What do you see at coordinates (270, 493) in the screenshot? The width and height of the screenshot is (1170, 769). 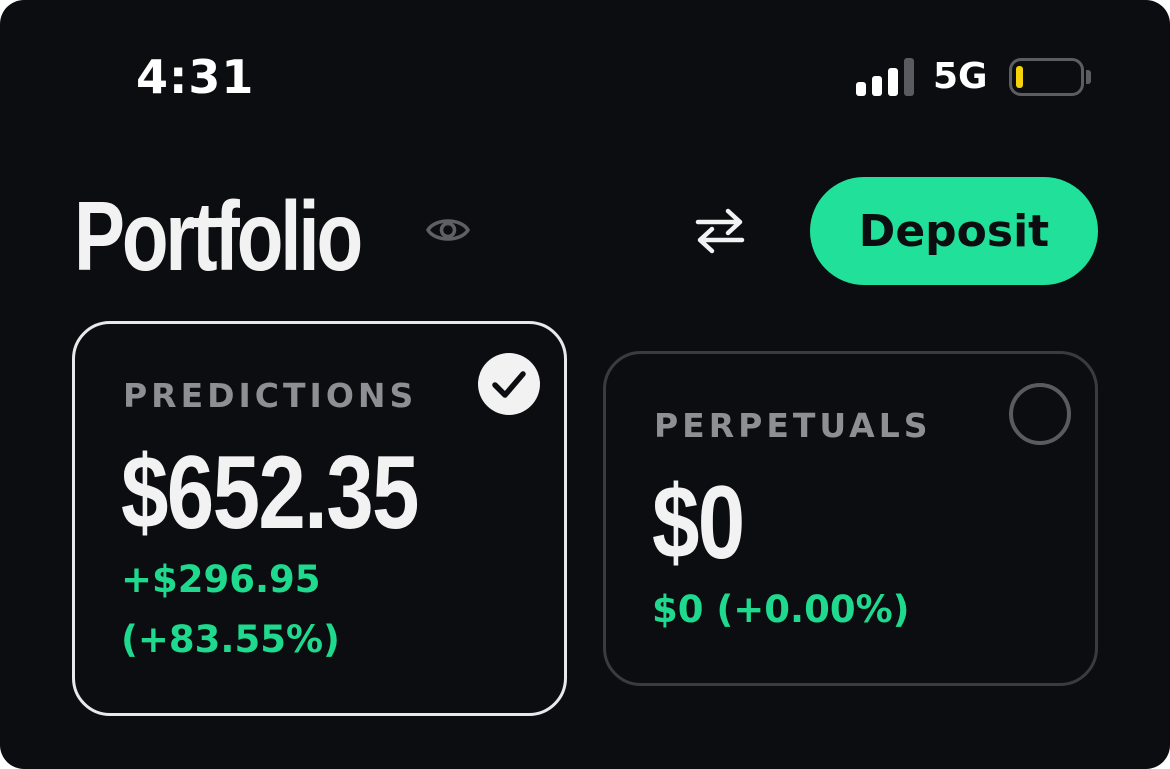 I see `card-value: $652.35` at bounding box center [270, 493].